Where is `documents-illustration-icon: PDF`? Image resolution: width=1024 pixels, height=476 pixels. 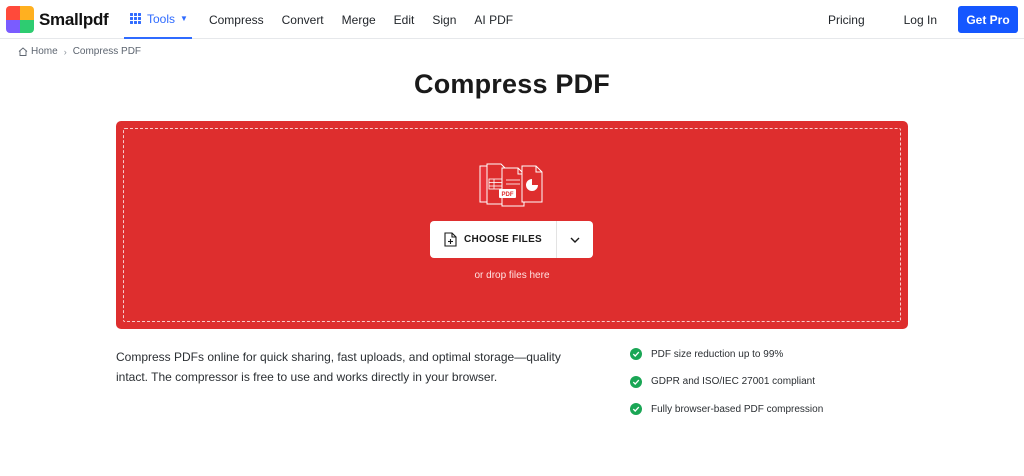
documents-illustration-icon: PDF is located at coordinates (511, 185).